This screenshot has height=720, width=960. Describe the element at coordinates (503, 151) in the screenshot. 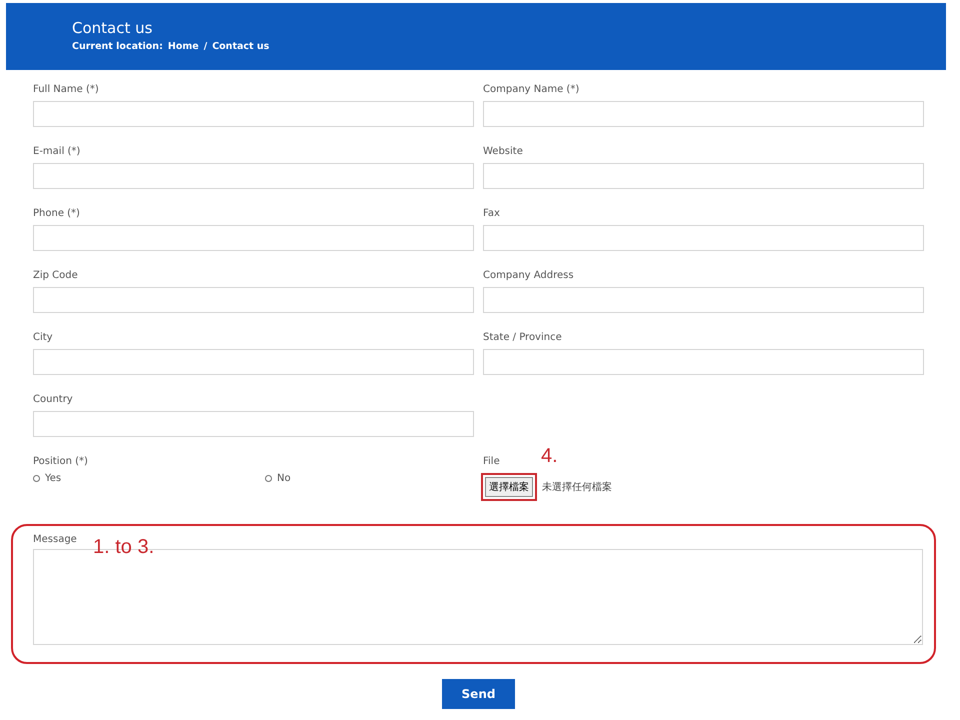

I see `field-label: Website` at that location.